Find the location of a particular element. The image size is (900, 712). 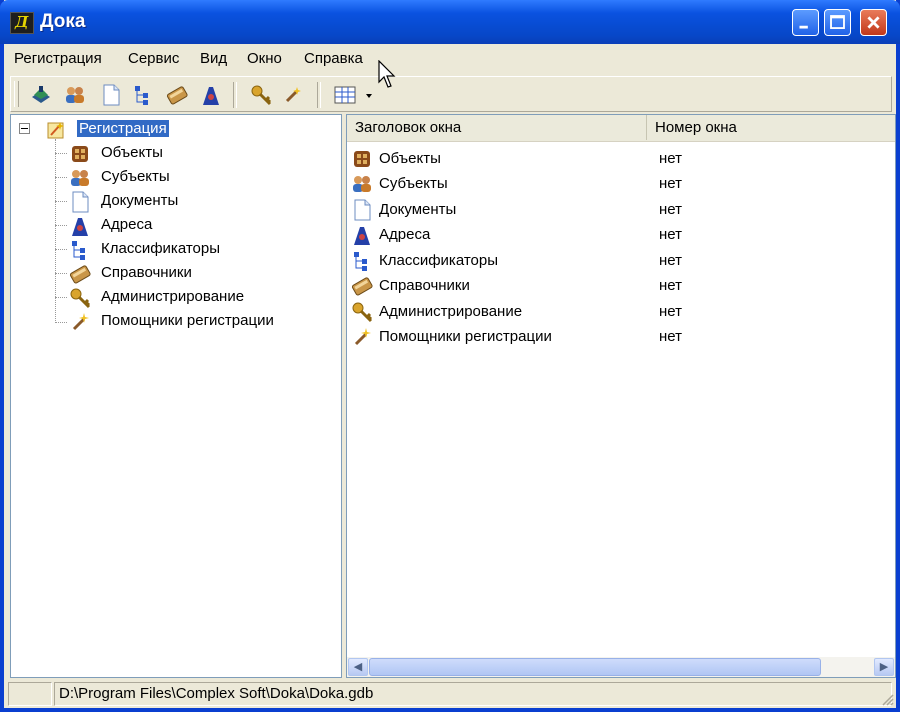

window-title: Дока is located at coordinates (63, 21).